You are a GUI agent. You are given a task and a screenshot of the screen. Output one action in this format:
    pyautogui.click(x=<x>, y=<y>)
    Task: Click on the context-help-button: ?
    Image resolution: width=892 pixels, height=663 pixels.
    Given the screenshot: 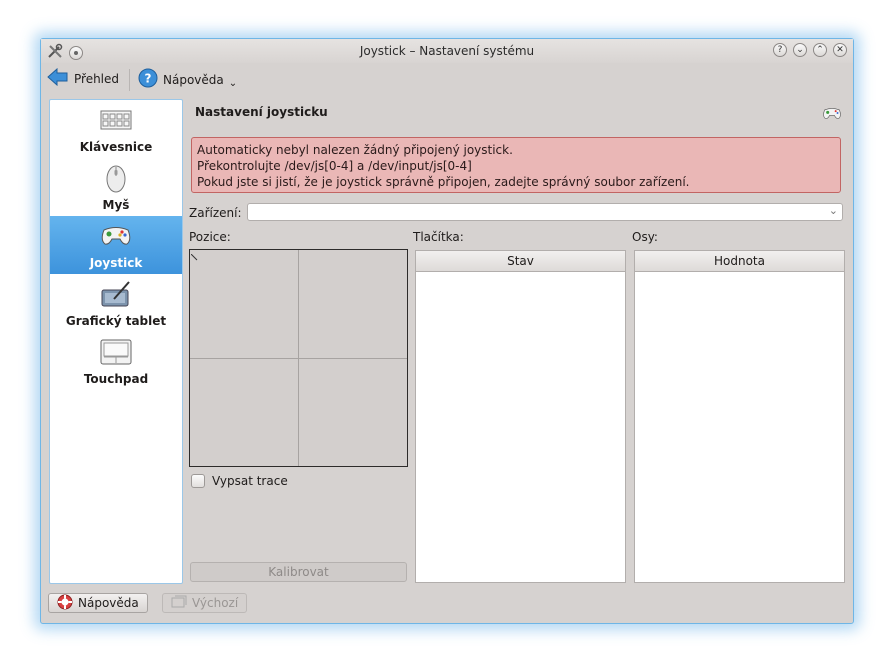 What is the action you would take?
    pyautogui.click(x=780, y=50)
    